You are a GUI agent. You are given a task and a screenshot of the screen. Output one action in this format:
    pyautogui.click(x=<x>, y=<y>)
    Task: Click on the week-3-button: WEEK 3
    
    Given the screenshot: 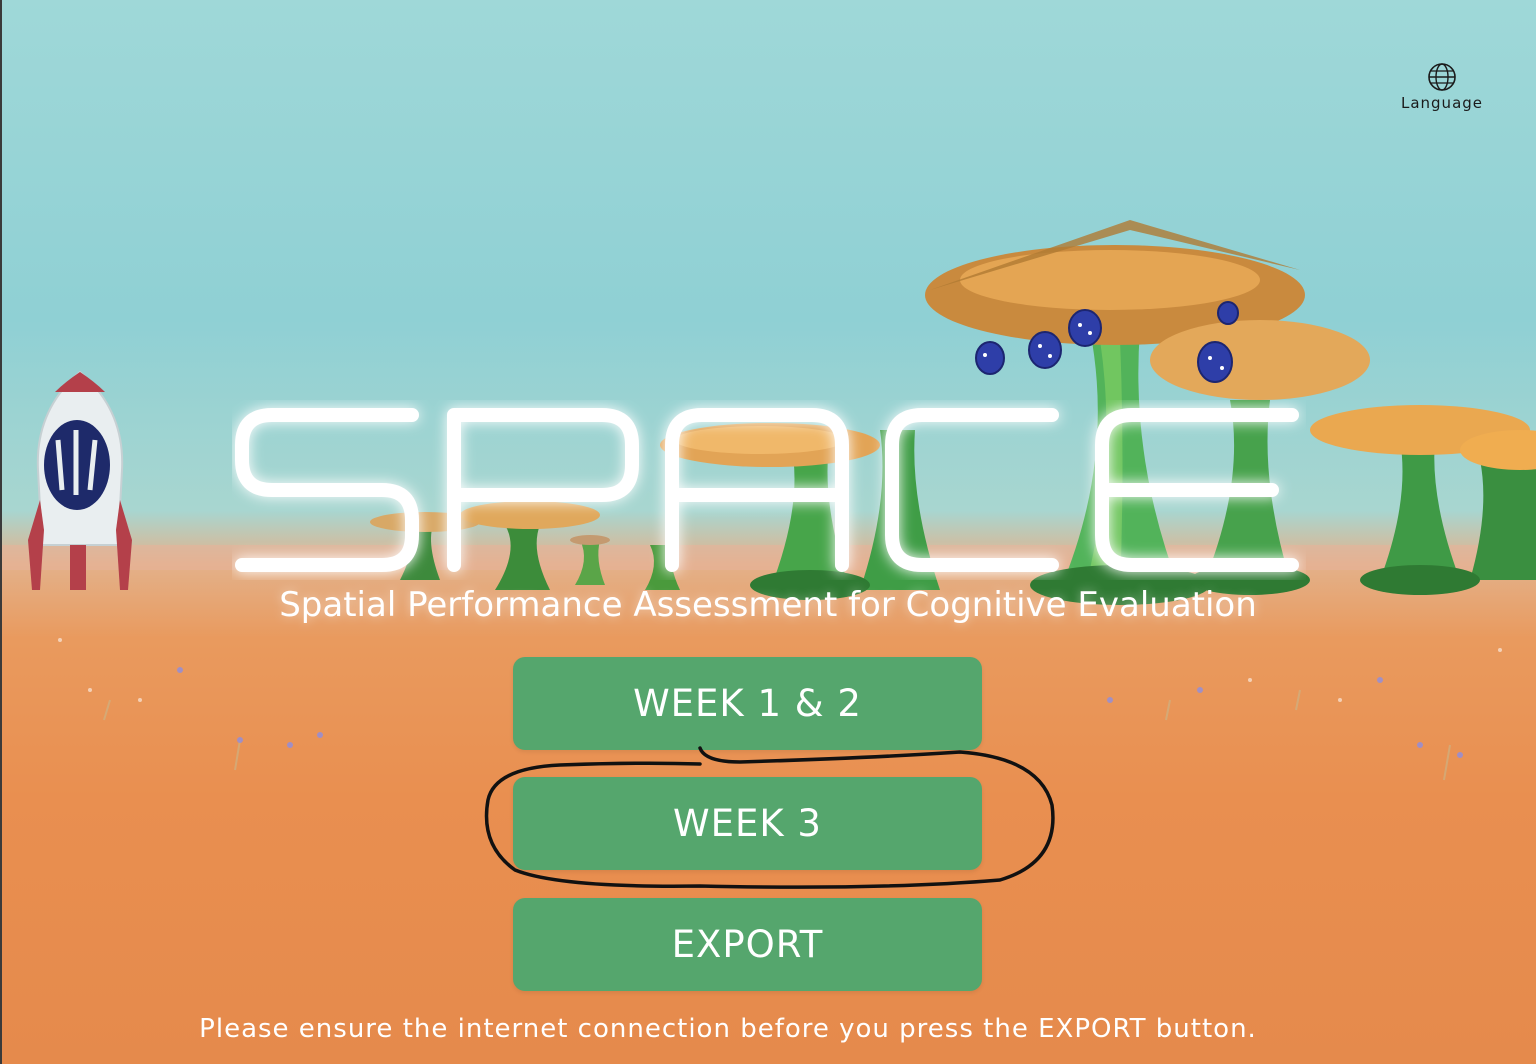 What is the action you would take?
    pyautogui.click(x=747, y=823)
    